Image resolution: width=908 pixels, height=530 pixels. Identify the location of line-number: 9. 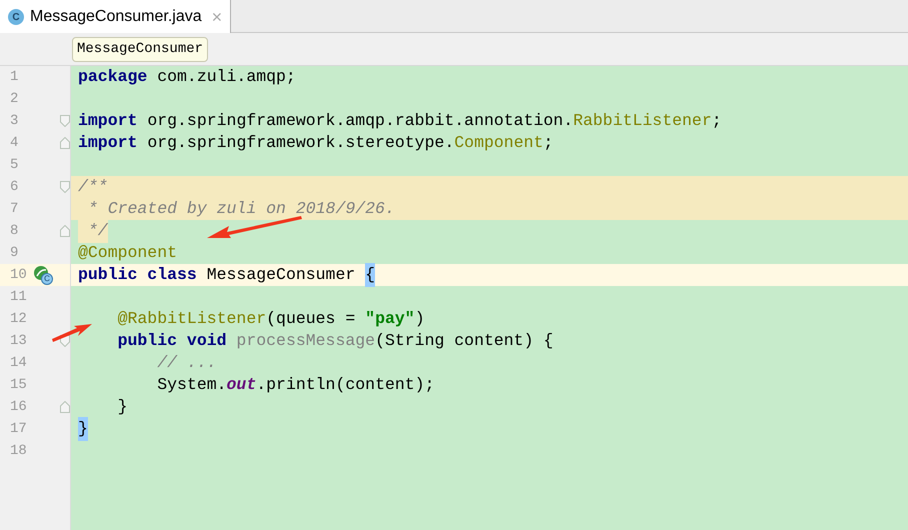
(14, 253).